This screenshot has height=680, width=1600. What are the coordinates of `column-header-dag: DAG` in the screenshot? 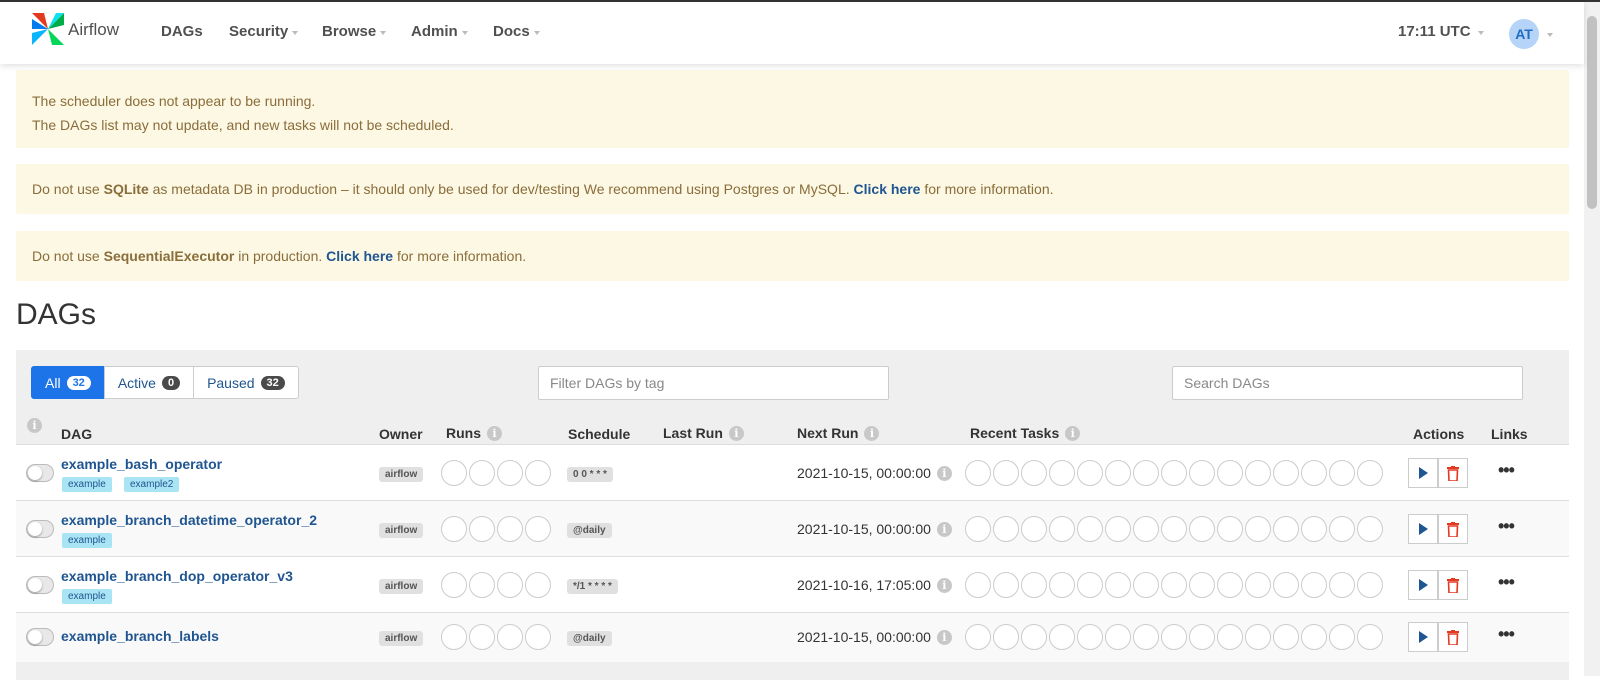 It's located at (76, 434).